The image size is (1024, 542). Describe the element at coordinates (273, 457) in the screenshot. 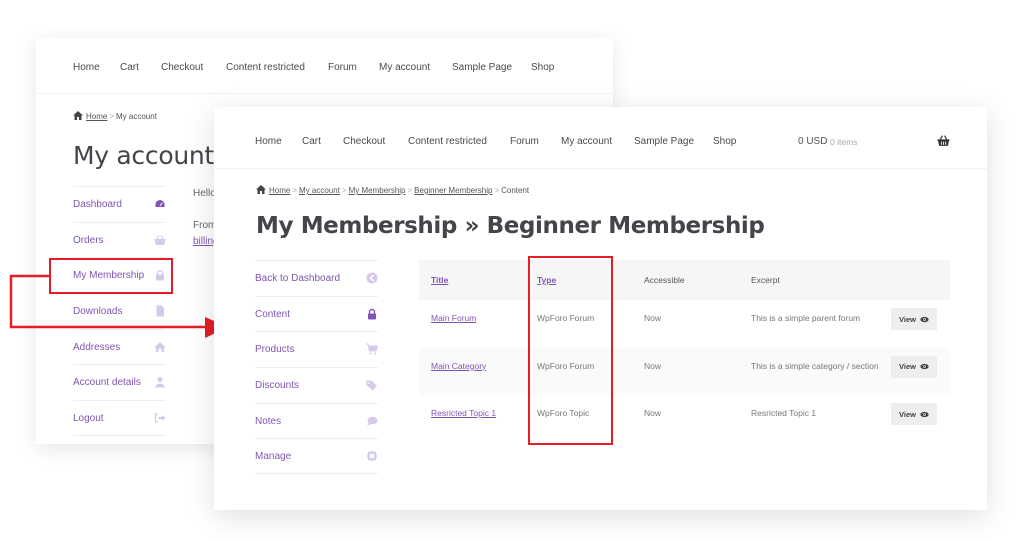

I see `menu-label: Manage` at that location.